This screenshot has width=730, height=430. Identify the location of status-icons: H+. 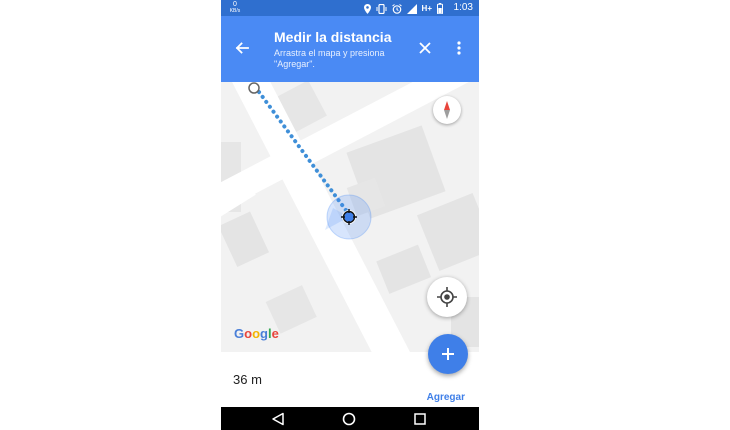
(403, 8).